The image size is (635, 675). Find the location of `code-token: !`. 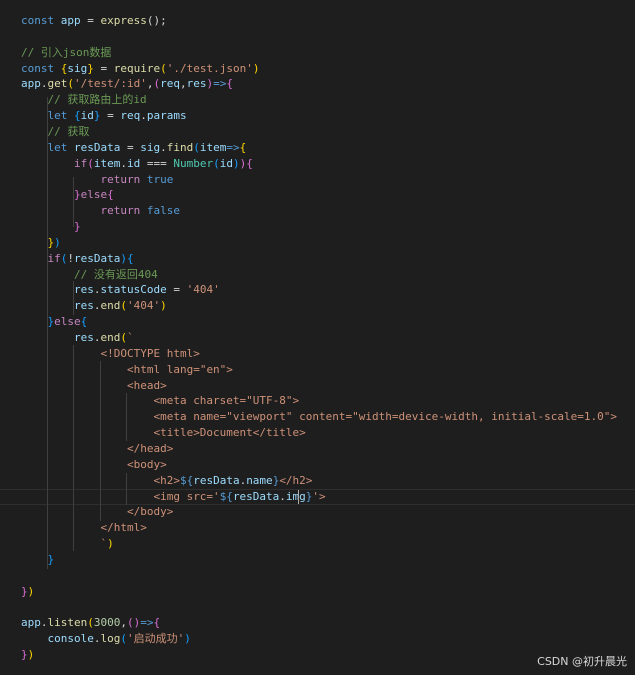

code-token: ! is located at coordinates (70, 258).